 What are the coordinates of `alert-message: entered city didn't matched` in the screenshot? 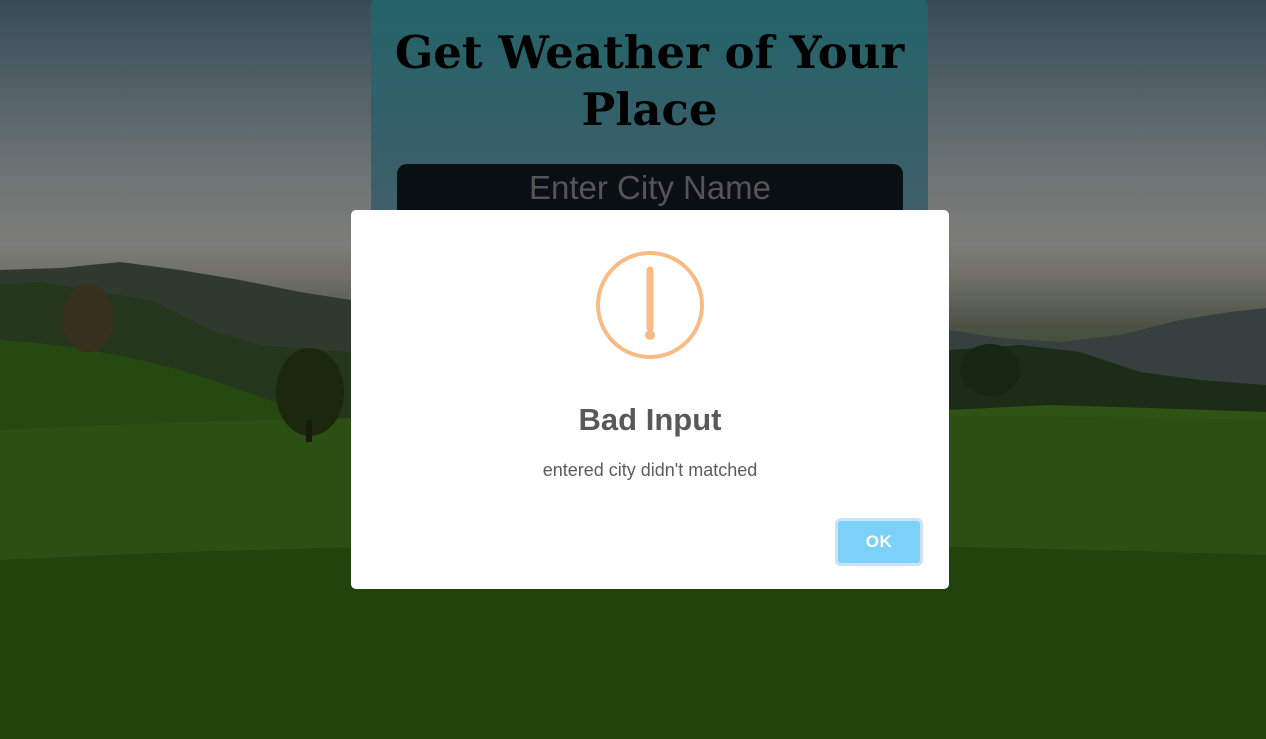 It's located at (650, 470).